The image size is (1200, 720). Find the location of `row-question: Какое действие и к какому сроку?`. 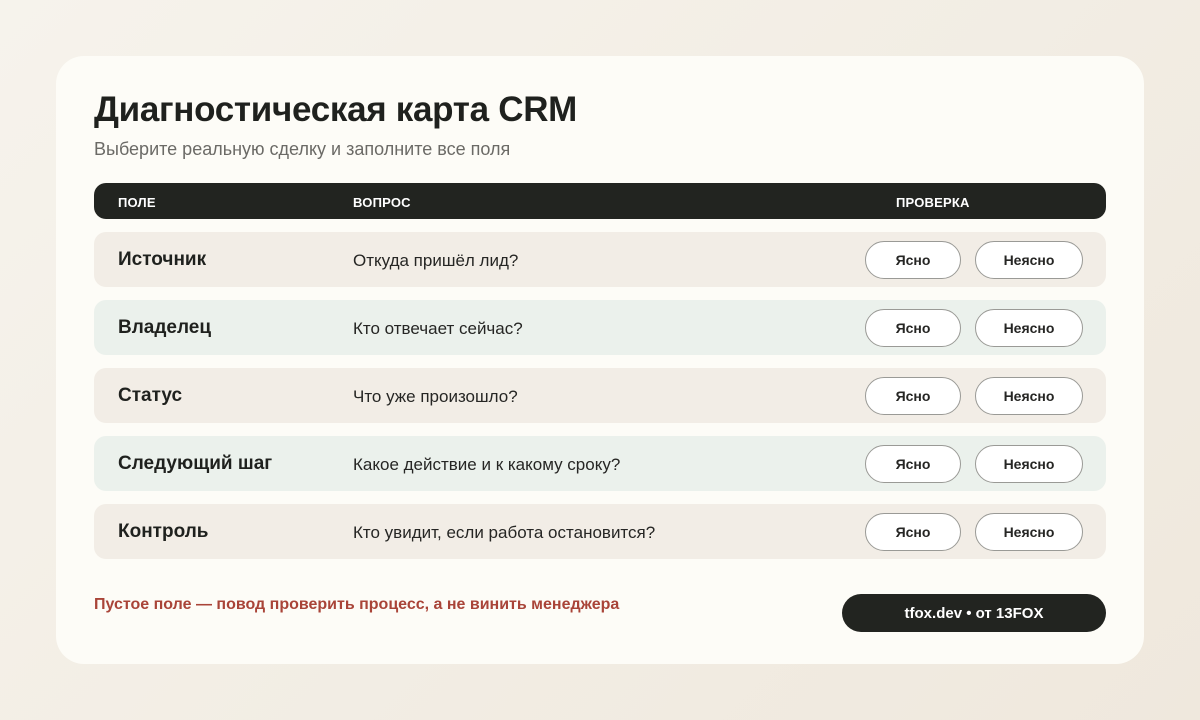

row-question: Какое действие и к какому сроку? is located at coordinates (487, 464).